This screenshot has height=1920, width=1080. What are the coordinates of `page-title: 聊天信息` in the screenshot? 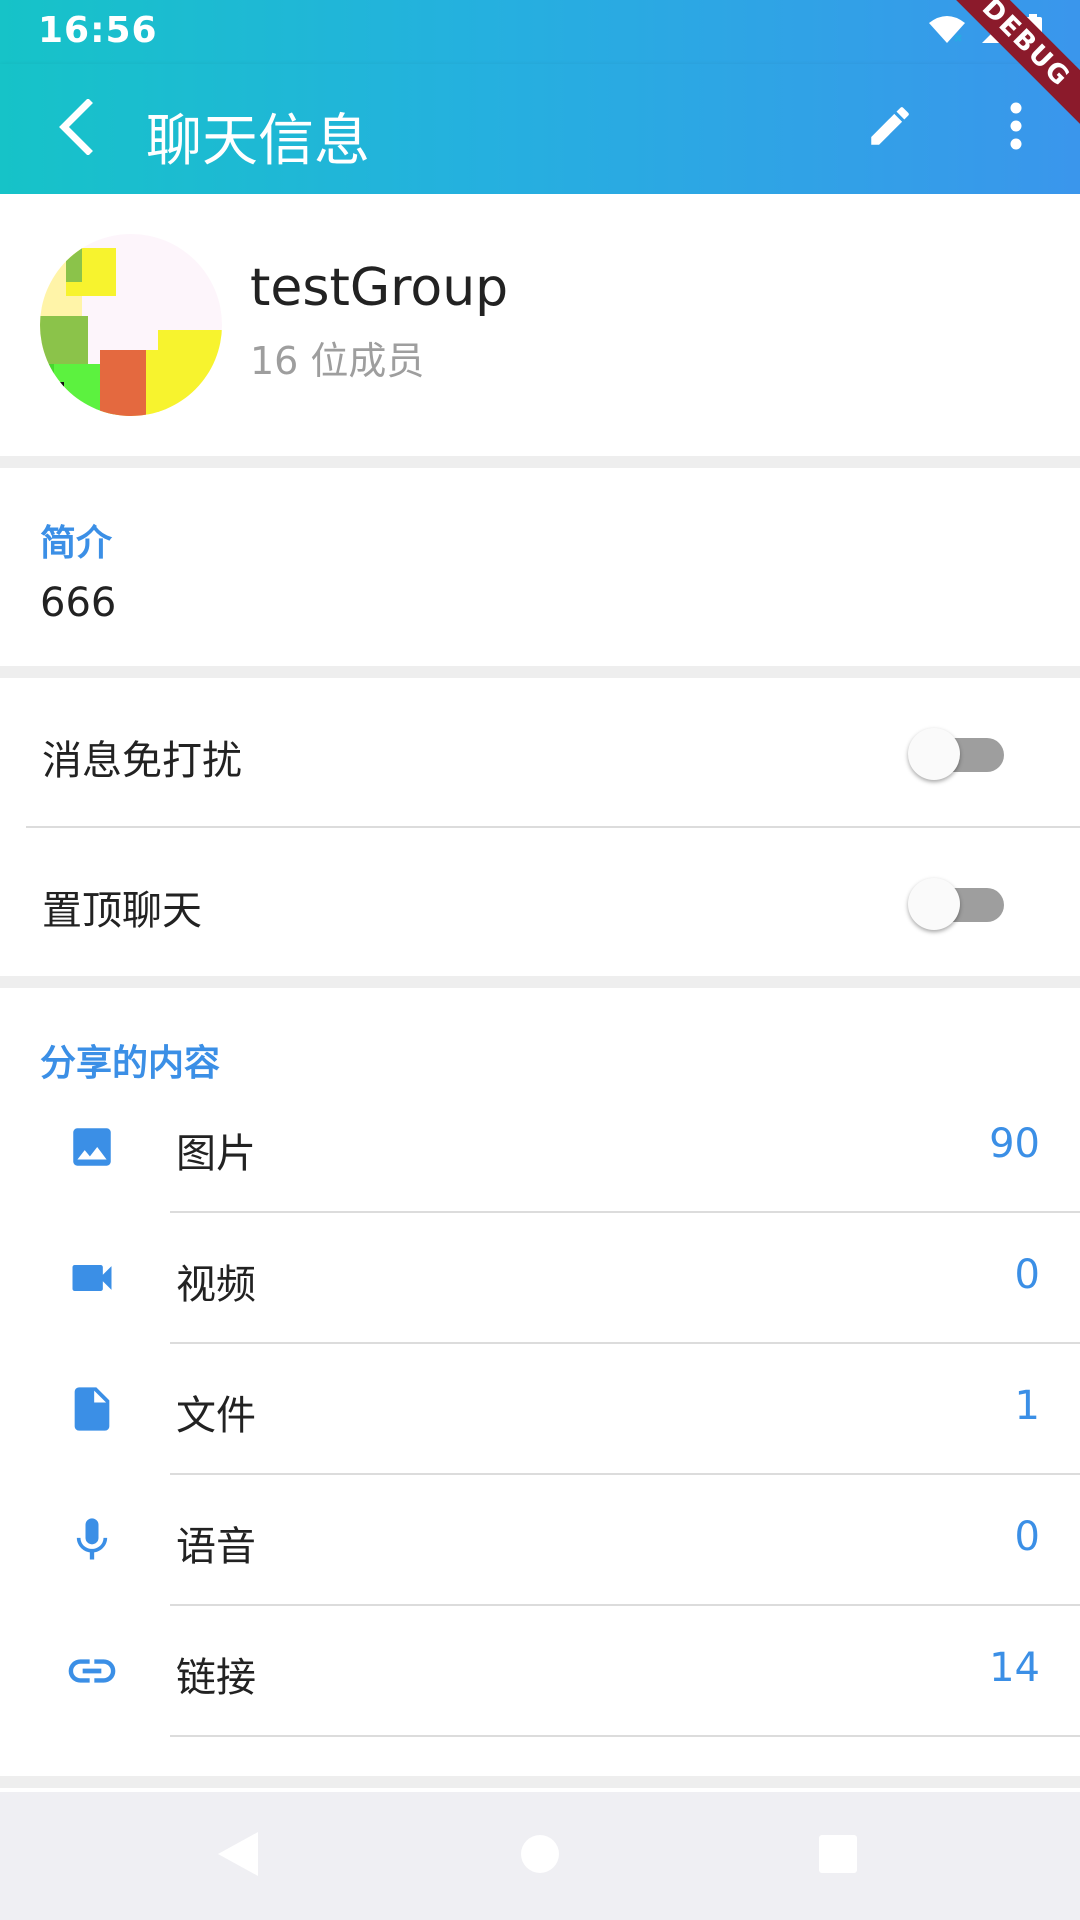 It's located at (258, 141).